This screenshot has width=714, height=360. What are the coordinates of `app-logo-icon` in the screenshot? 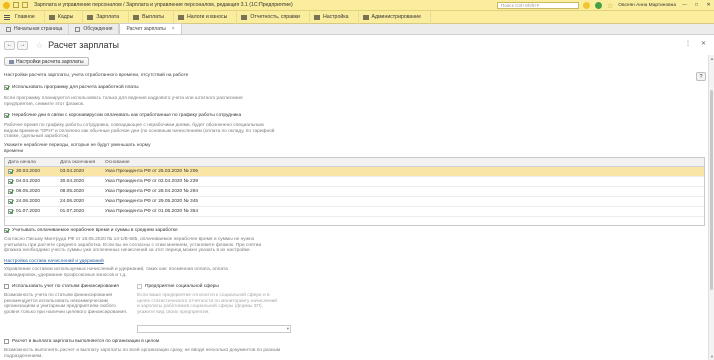 It's located at (6, 5).